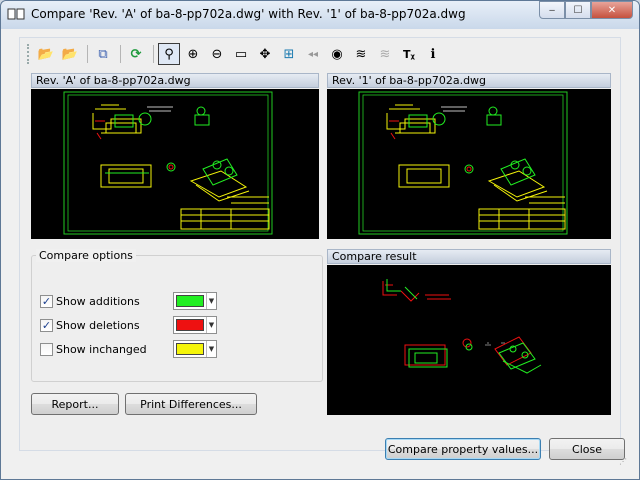 Image resolution: width=640 pixels, height=480 pixels. What do you see at coordinates (361, 54) in the screenshot?
I see `layers-icon: ≋` at bounding box center [361, 54].